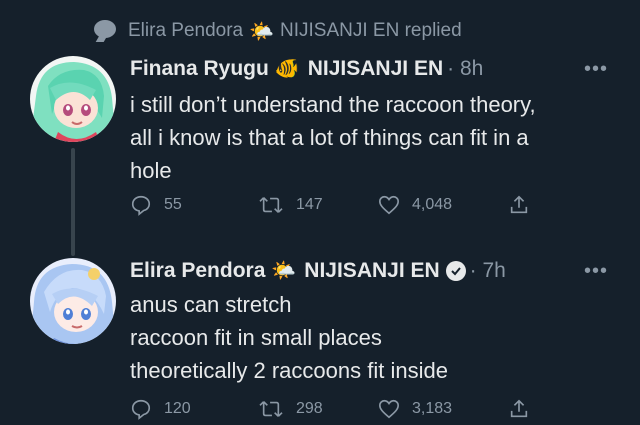 The height and width of the screenshot is (425, 640). Describe the element at coordinates (309, 408) in the screenshot. I see `retweet-count: 298` at that location.